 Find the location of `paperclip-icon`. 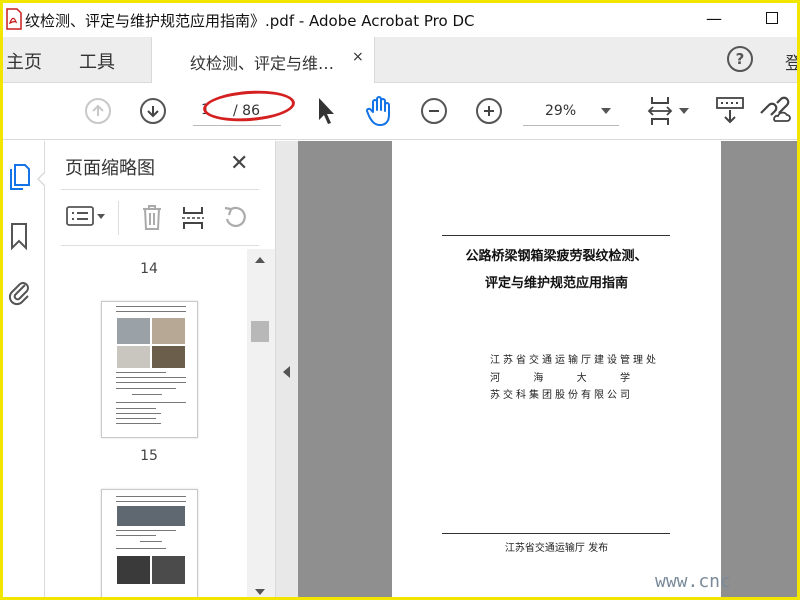

paperclip-icon is located at coordinates (20, 292).